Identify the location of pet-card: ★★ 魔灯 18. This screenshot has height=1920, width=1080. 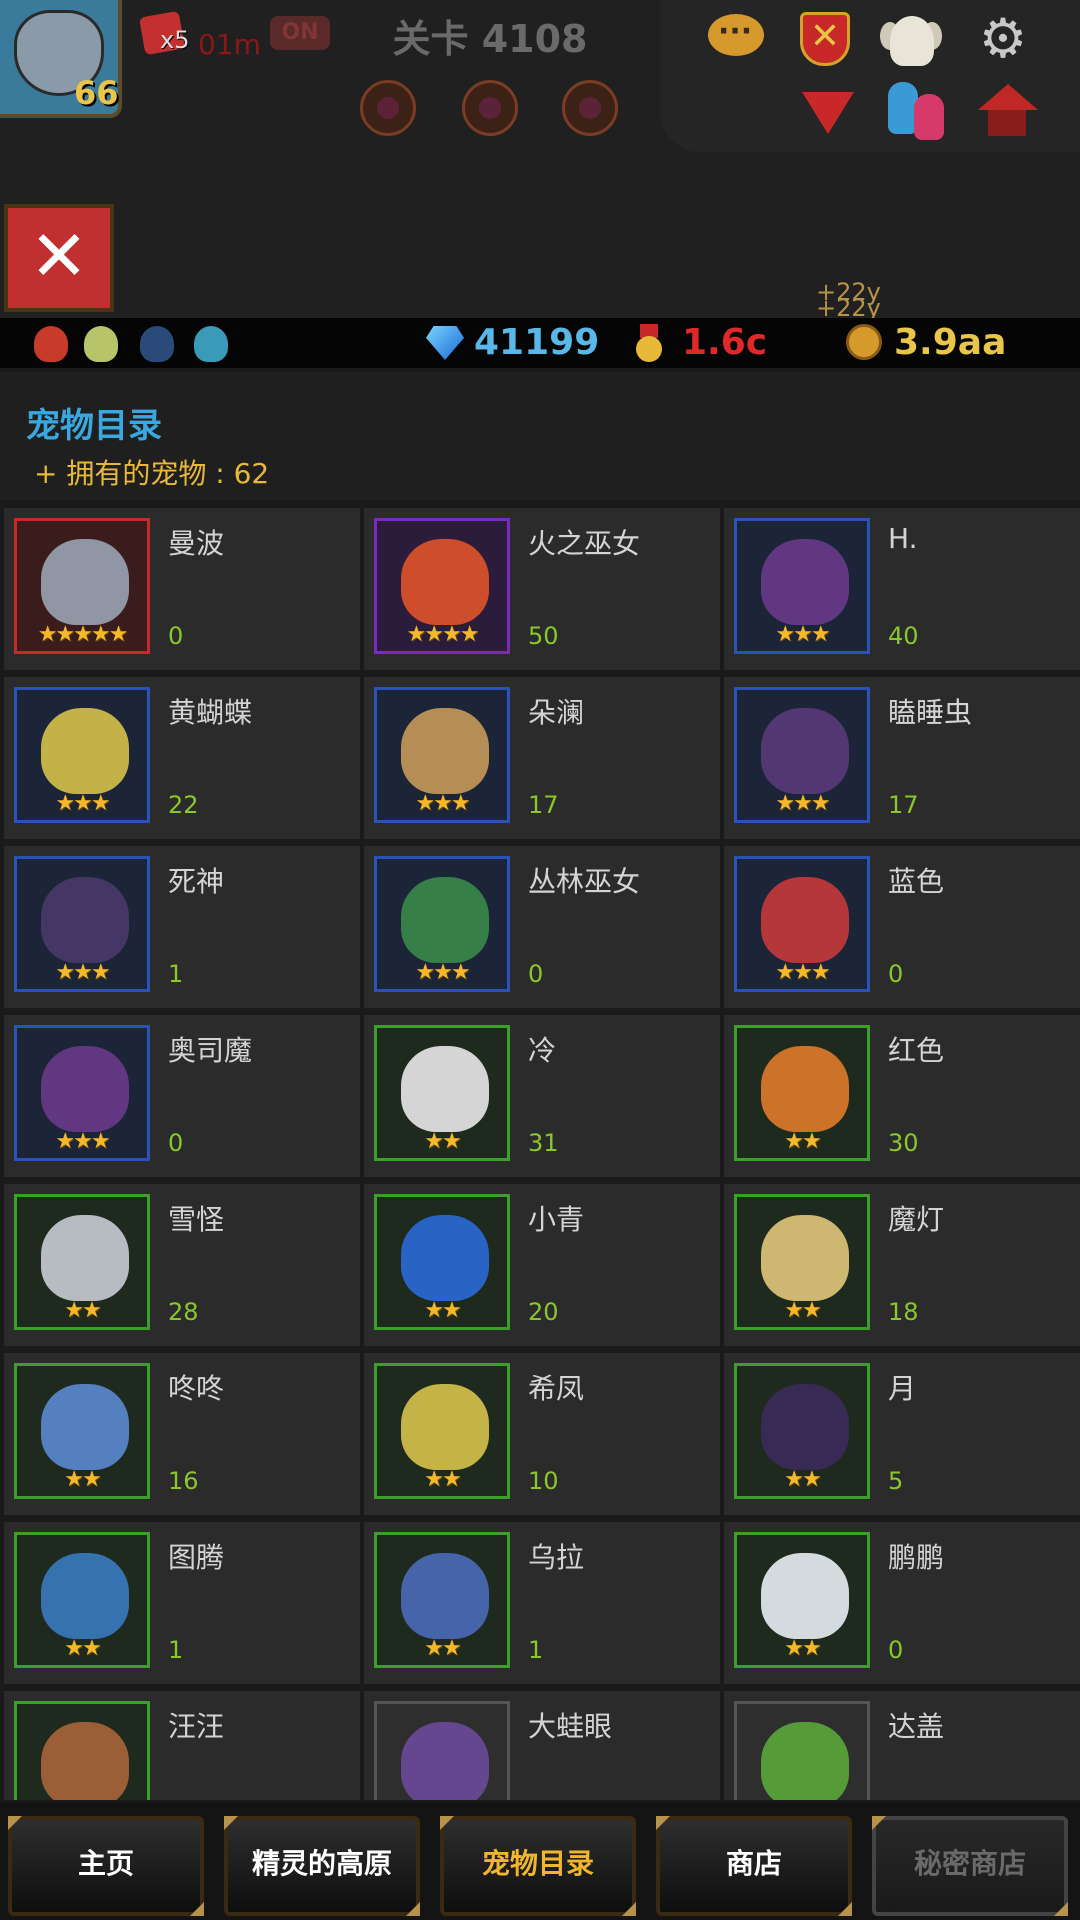
(902, 1265).